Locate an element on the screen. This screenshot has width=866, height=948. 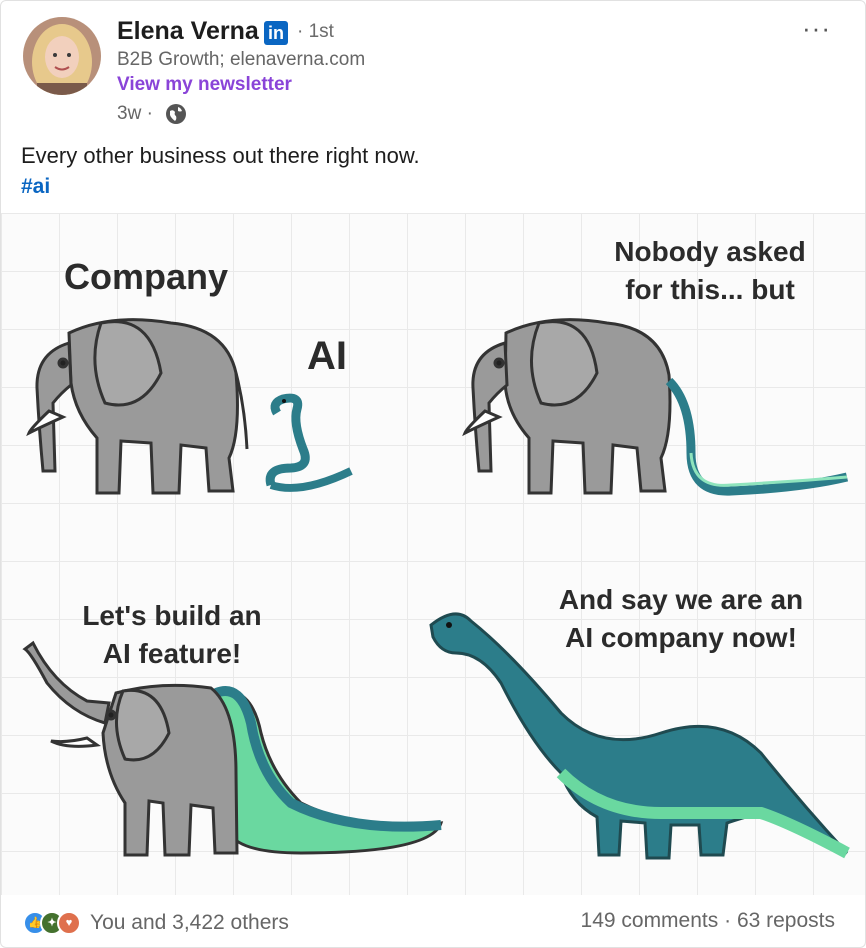
label-say-line1: And say we are an is located at coordinates (681, 599).